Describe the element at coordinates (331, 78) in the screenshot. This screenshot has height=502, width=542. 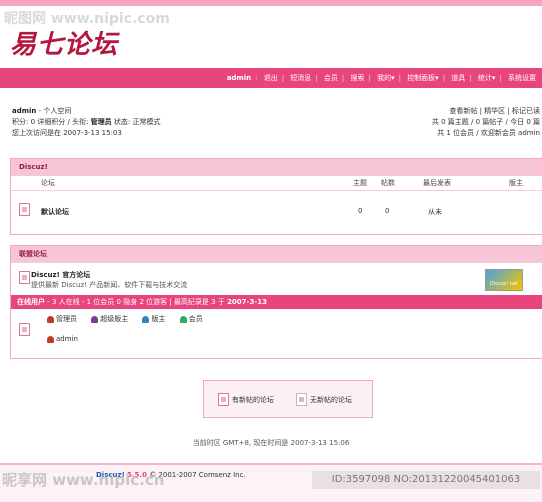
I see `nav-members: 会员` at that location.